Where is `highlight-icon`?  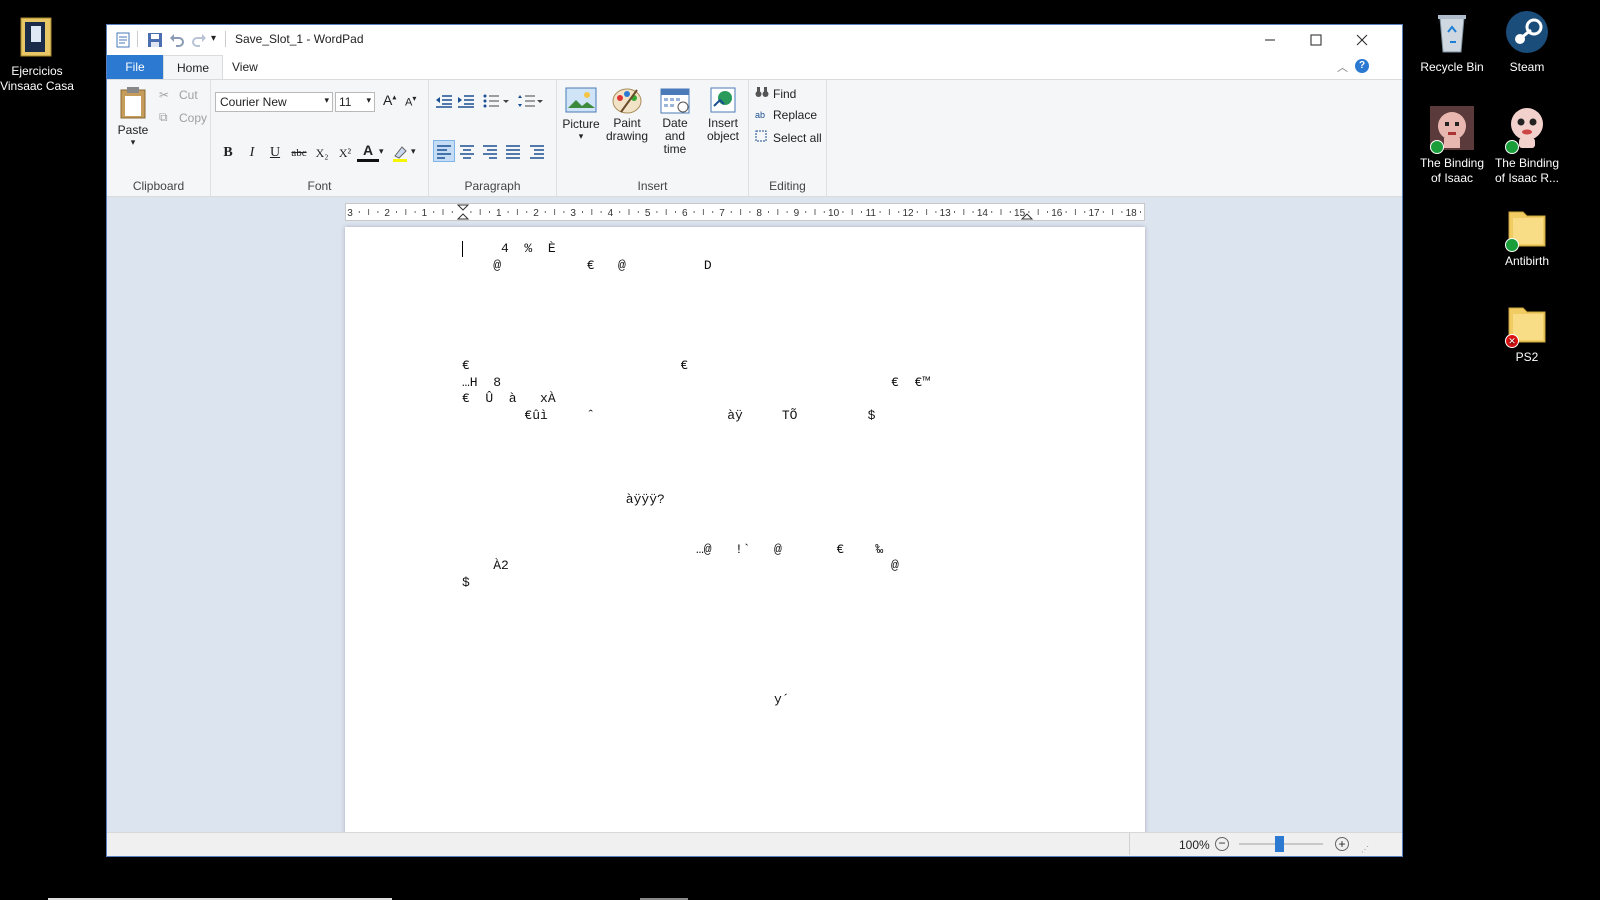 highlight-icon is located at coordinates (400, 154).